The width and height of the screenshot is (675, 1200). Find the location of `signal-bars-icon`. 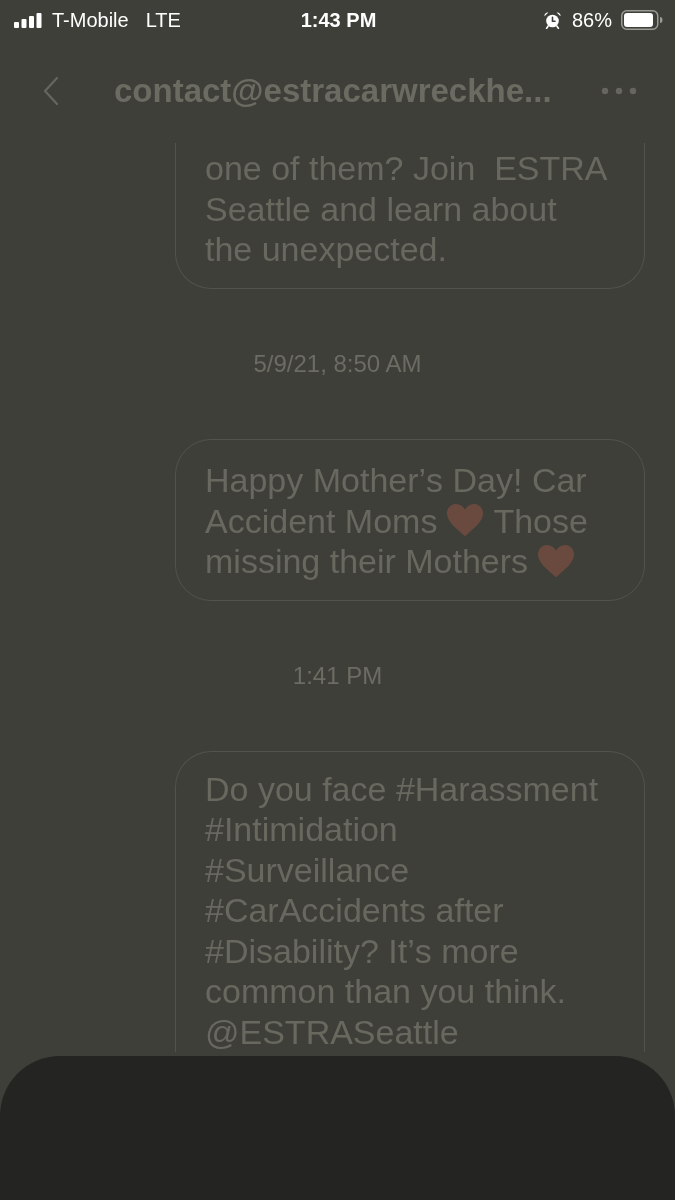

signal-bars-icon is located at coordinates (28, 20).